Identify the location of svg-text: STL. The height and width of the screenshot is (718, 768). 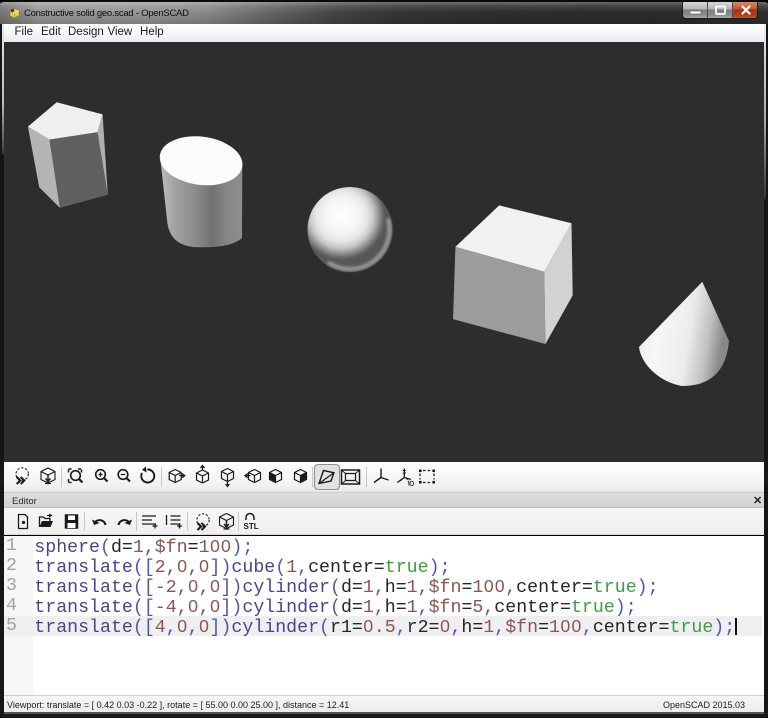
(251, 526).